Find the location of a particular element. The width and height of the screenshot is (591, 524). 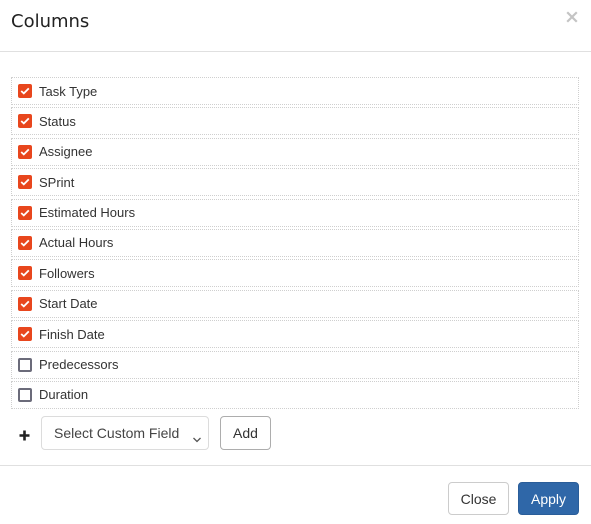

plus-icon is located at coordinates (24, 434).